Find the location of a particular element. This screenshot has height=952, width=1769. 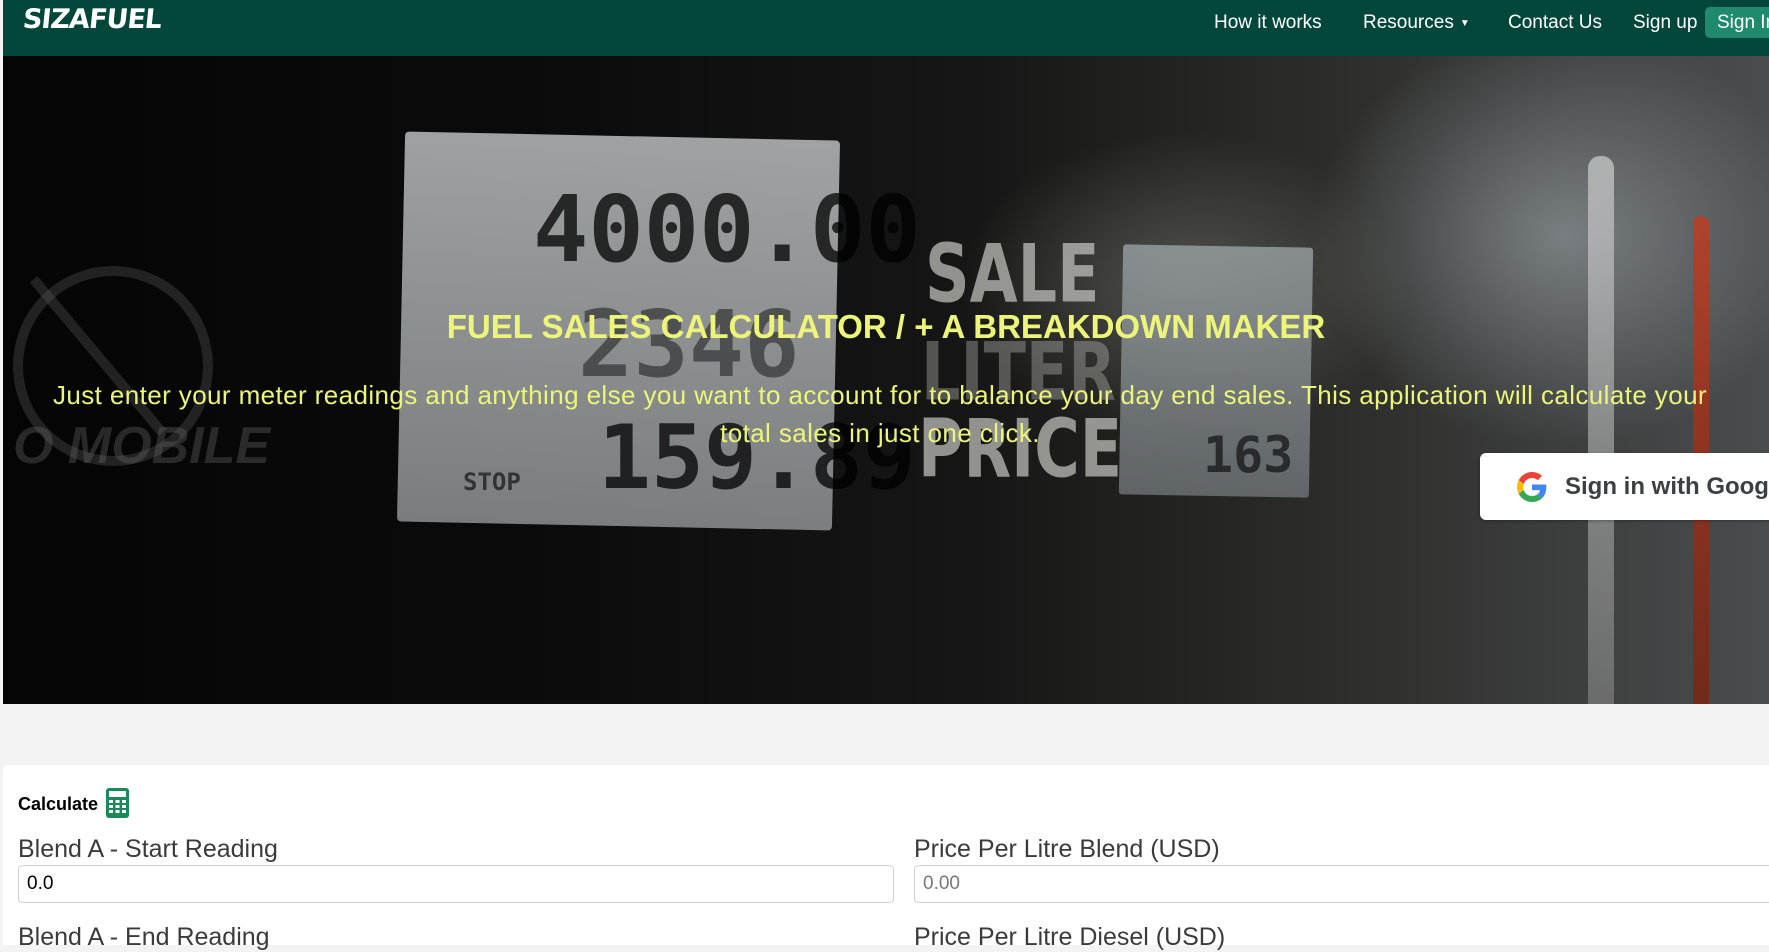

blend-a-end-label: Blend A - End Reading is located at coordinates (144, 937).